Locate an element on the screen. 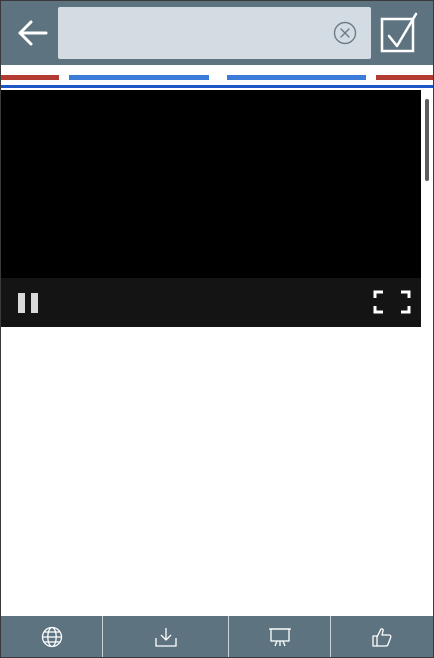  thumbs-up-icon is located at coordinates (382, 637).